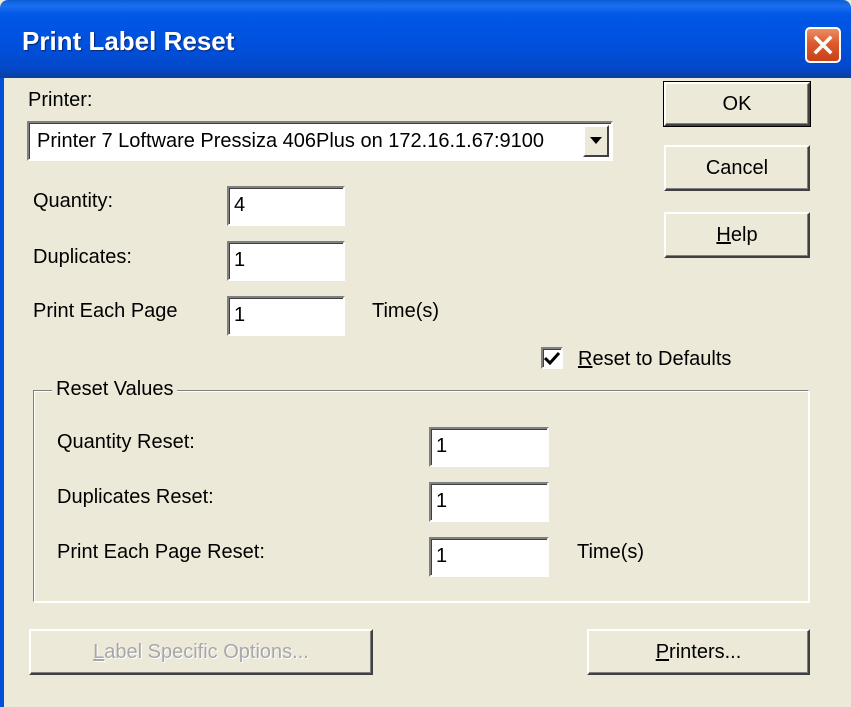 Image resolution: width=851 pixels, height=707 pixels. Describe the element at coordinates (489, 502) in the screenshot. I see `duplicates-reset-input: 1` at that location.